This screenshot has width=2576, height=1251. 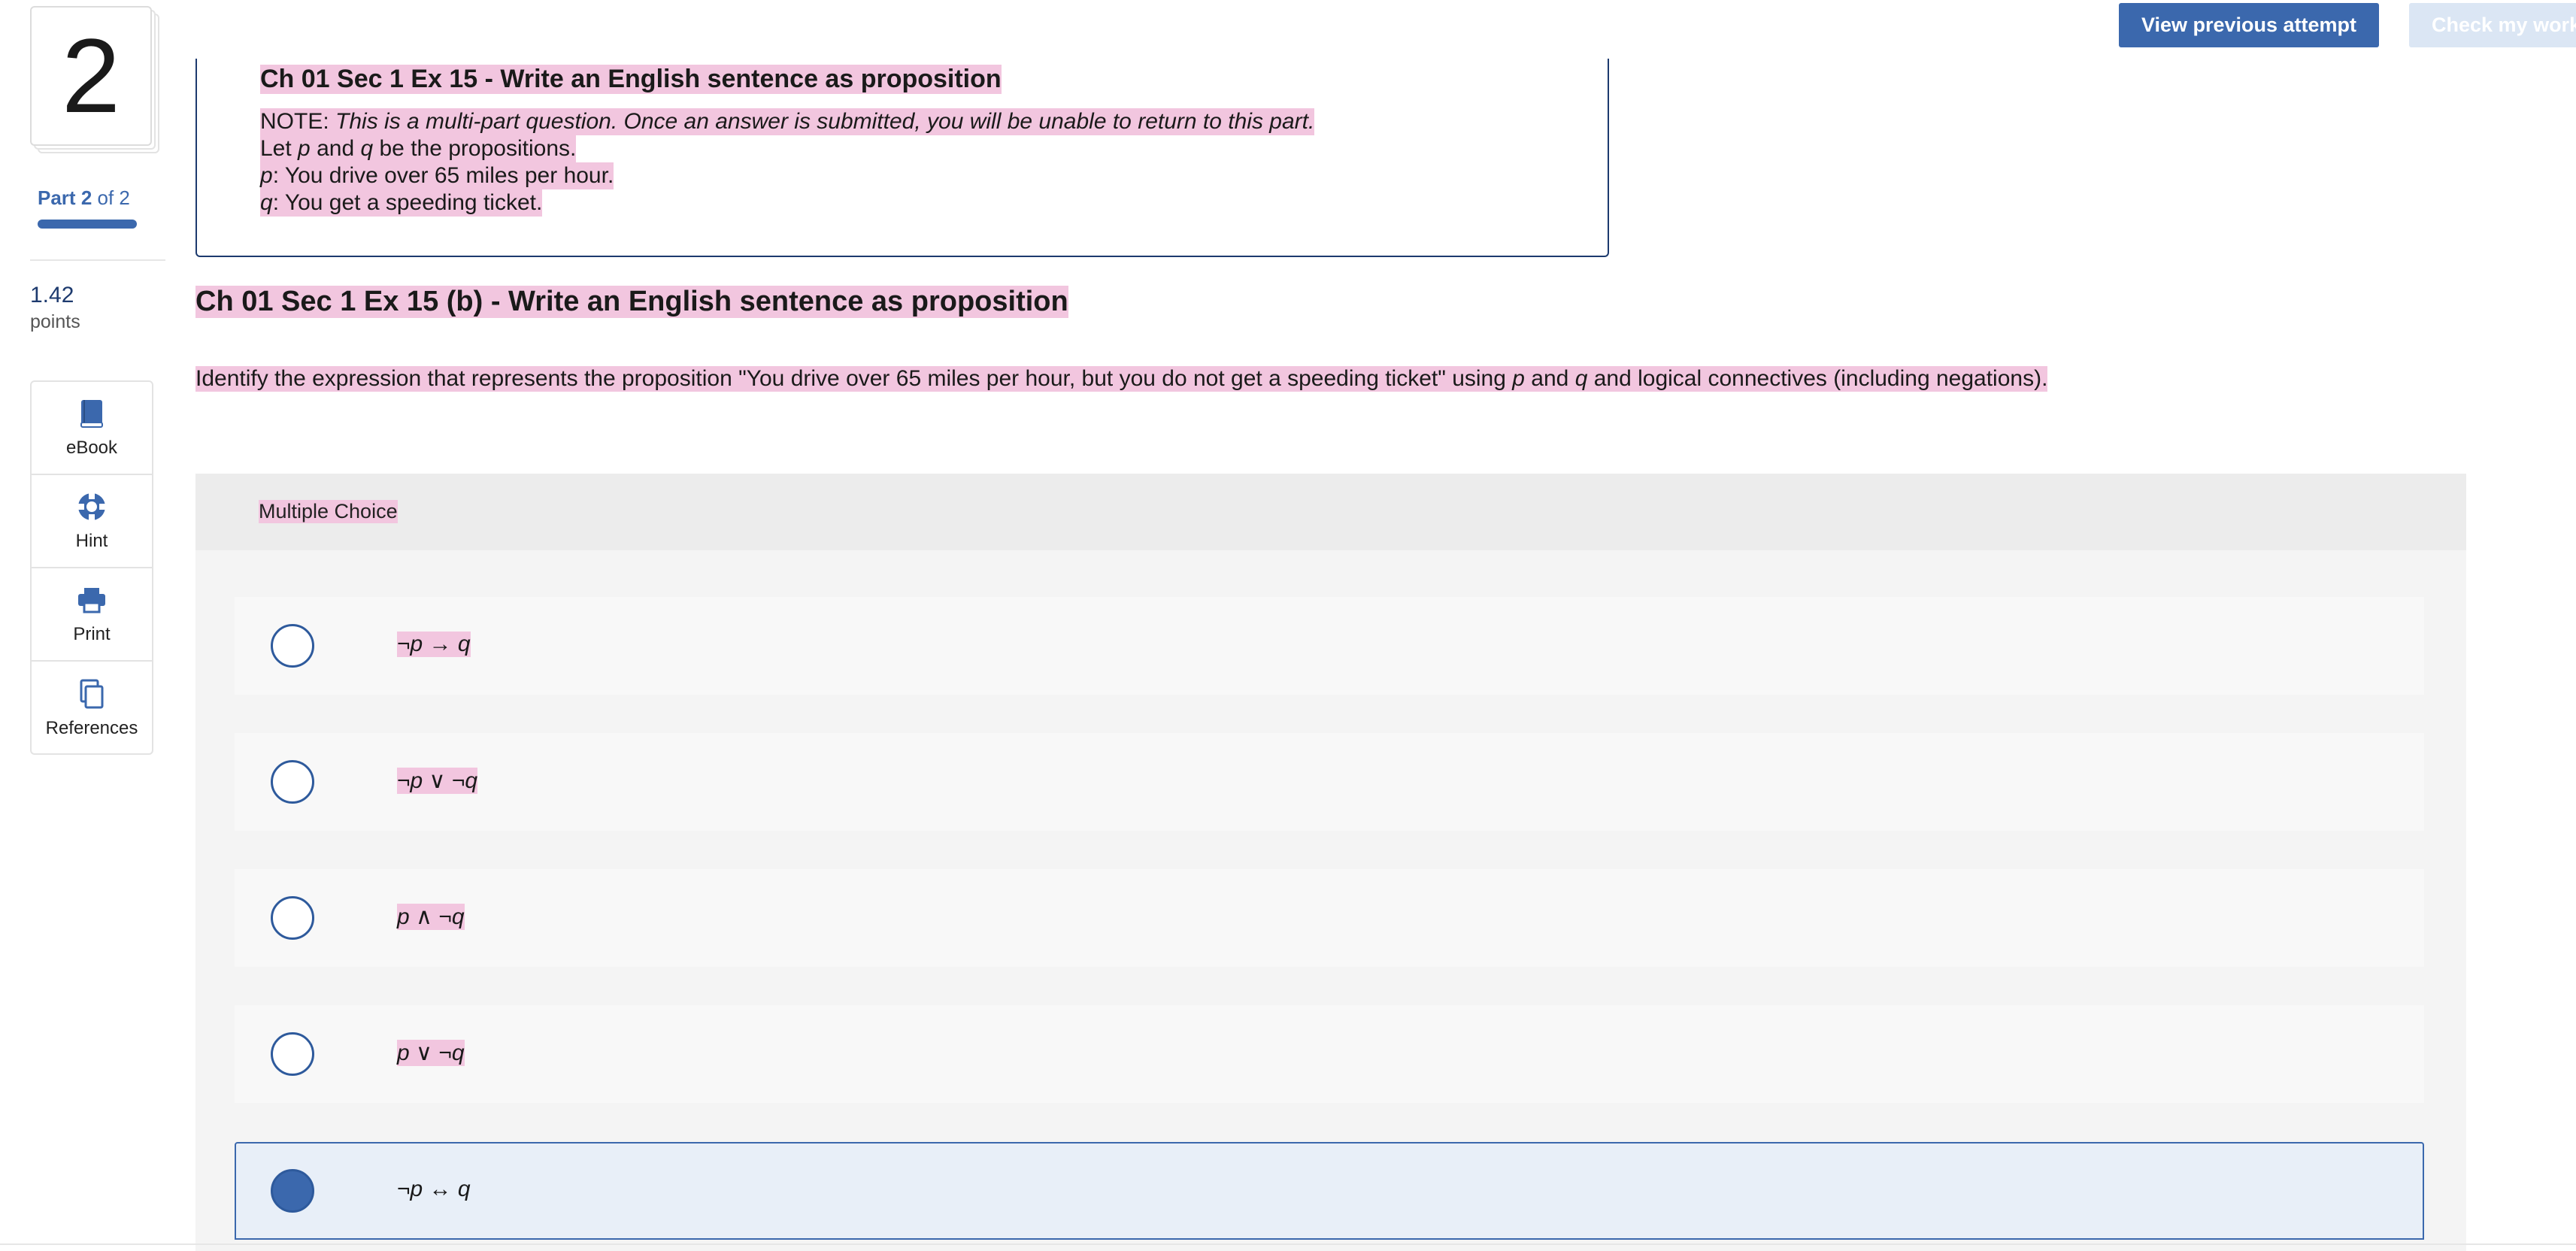 I want to click on book-icon, so click(x=91, y=414).